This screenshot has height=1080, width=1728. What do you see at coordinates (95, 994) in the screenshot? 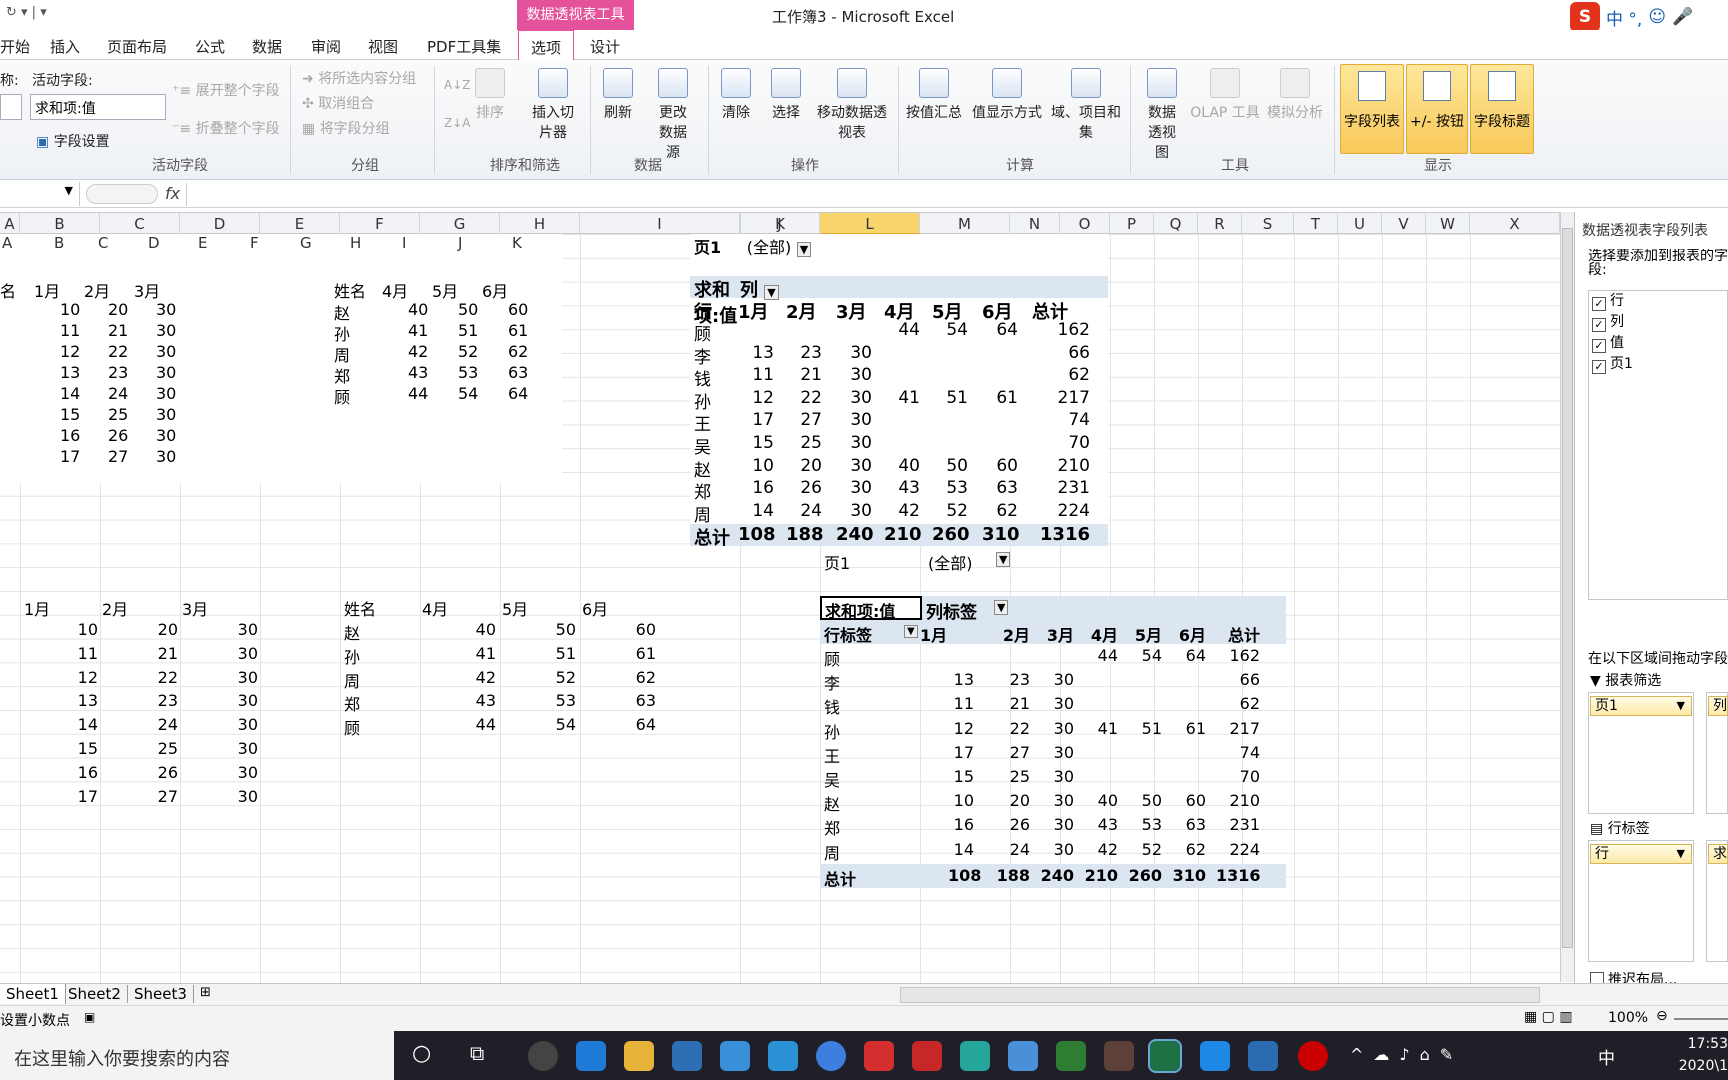
I see `sheet-tab: Sheet2` at bounding box center [95, 994].